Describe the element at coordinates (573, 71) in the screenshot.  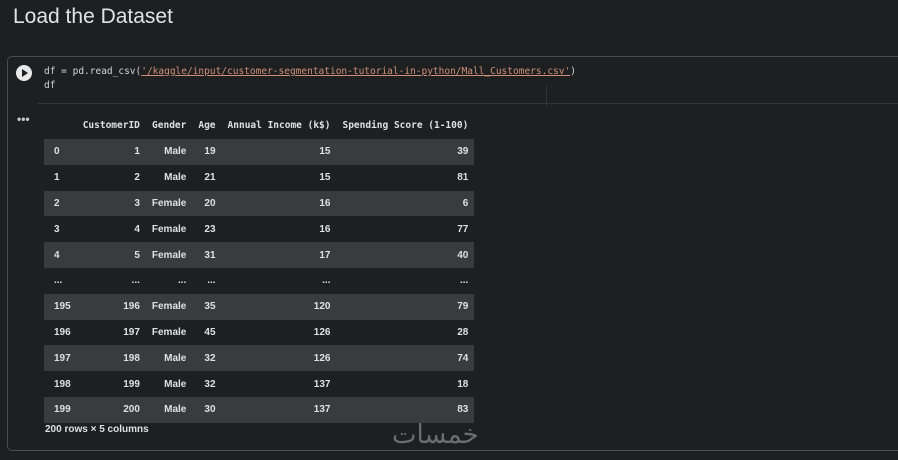
I see `code-suffix: )` at that location.